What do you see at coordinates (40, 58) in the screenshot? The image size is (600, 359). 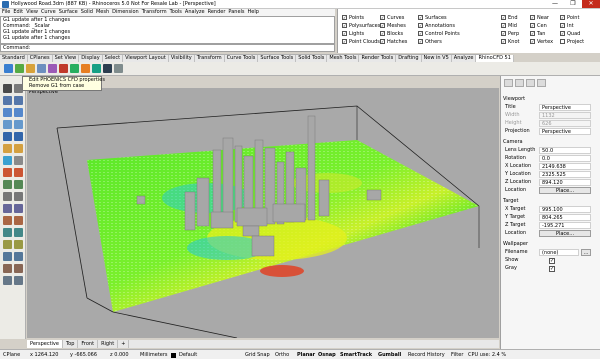 I see `tab-cplanes: CPlanes` at bounding box center [40, 58].